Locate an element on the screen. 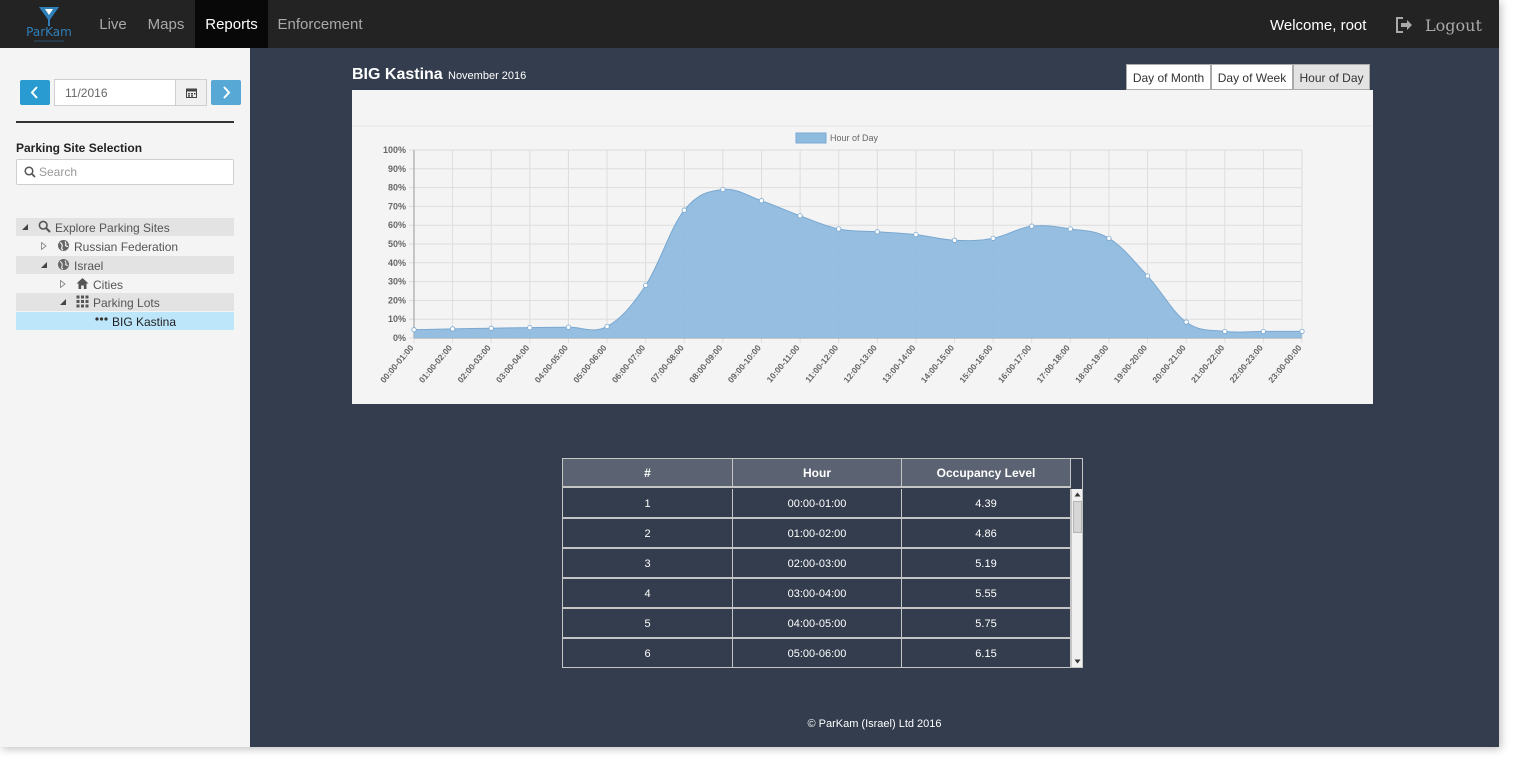 Image resolution: width=1517 pixels, height=765 pixels. site-selection-title: Parking Site Selection is located at coordinates (79, 148).